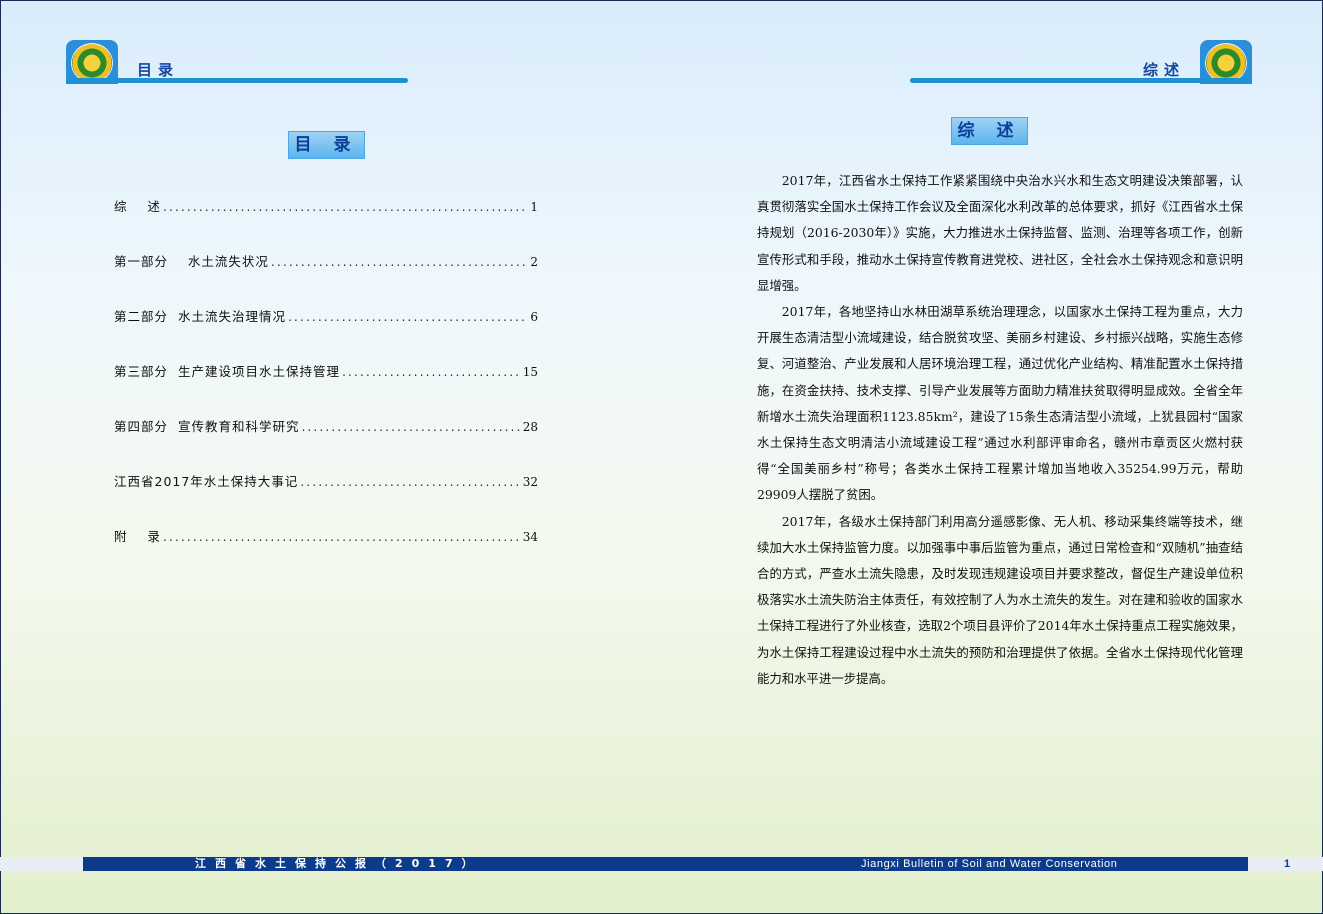 The height and width of the screenshot is (914, 1323). Describe the element at coordinates (534, 207) in the screenshot. I see `toc-item-page: 1` at that location.